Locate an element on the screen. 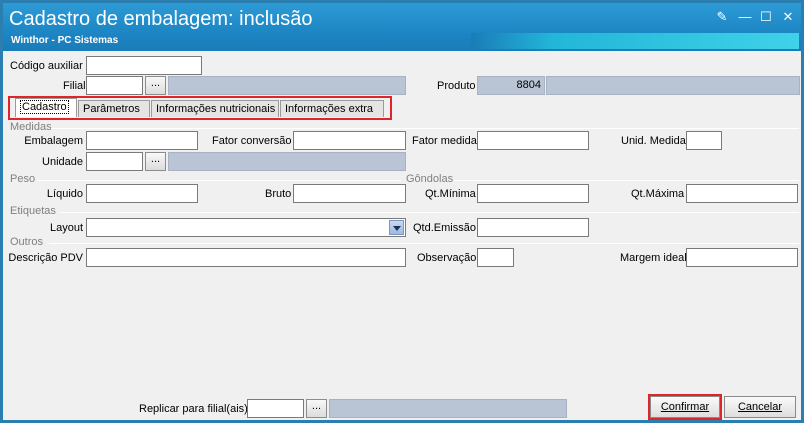 The height and width of the screenshot is (423, 804). produto-label: Produto is located at coordinates (456, 86).